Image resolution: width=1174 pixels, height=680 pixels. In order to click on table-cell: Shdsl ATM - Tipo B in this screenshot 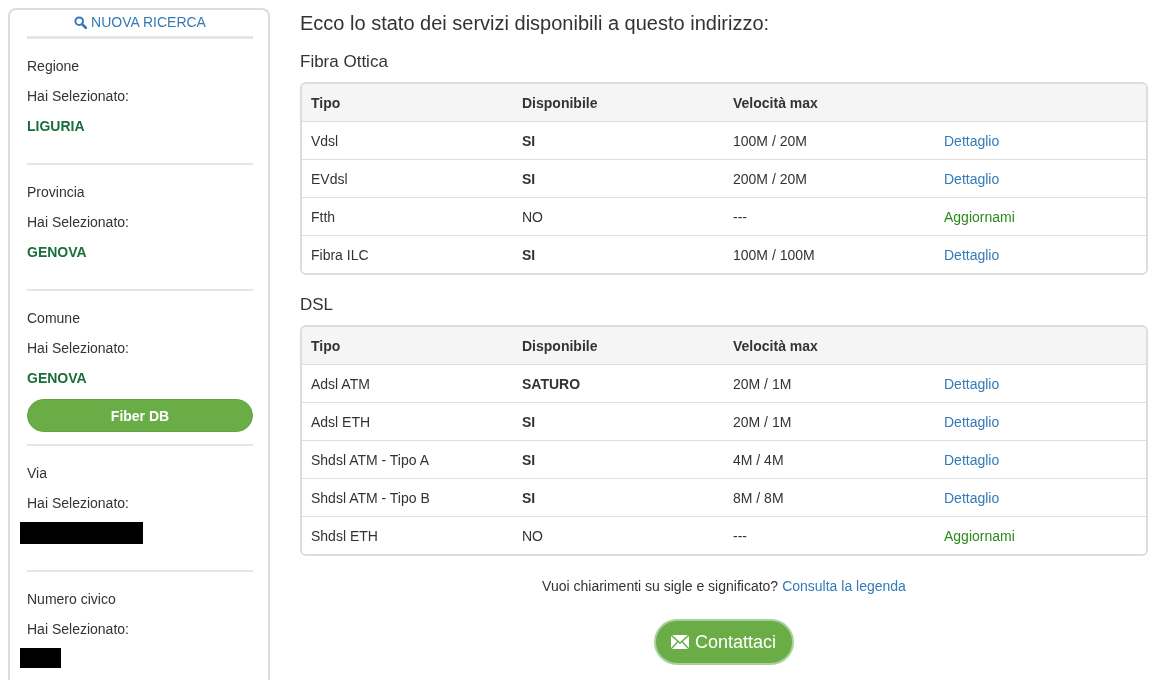, I will do `click(370, 497)`.